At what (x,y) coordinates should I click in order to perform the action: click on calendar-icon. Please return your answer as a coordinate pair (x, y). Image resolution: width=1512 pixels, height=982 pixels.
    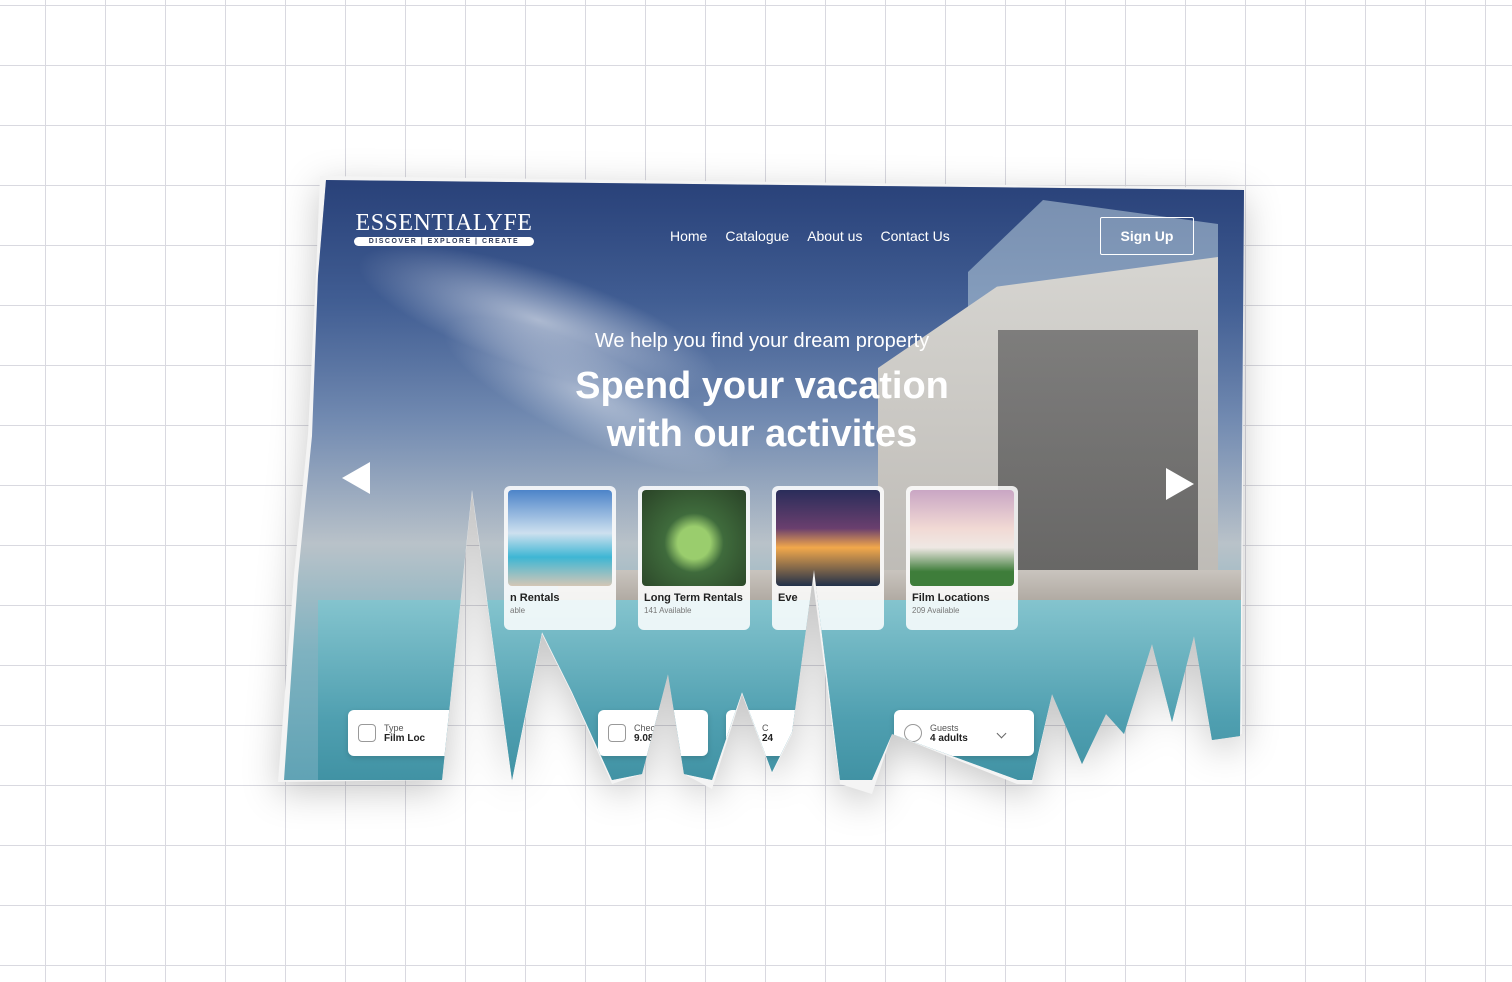
    Looking at the image, I should click on (617, 733).